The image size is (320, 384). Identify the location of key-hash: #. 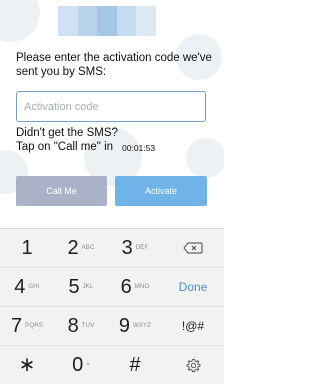
(135, 365).